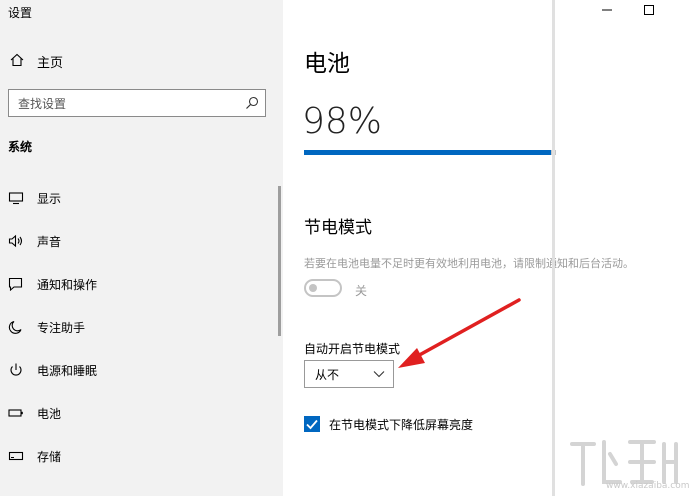  Describe the element at coordinates (15, 241) in the screenshot. I see `speaker-icon` at that location.